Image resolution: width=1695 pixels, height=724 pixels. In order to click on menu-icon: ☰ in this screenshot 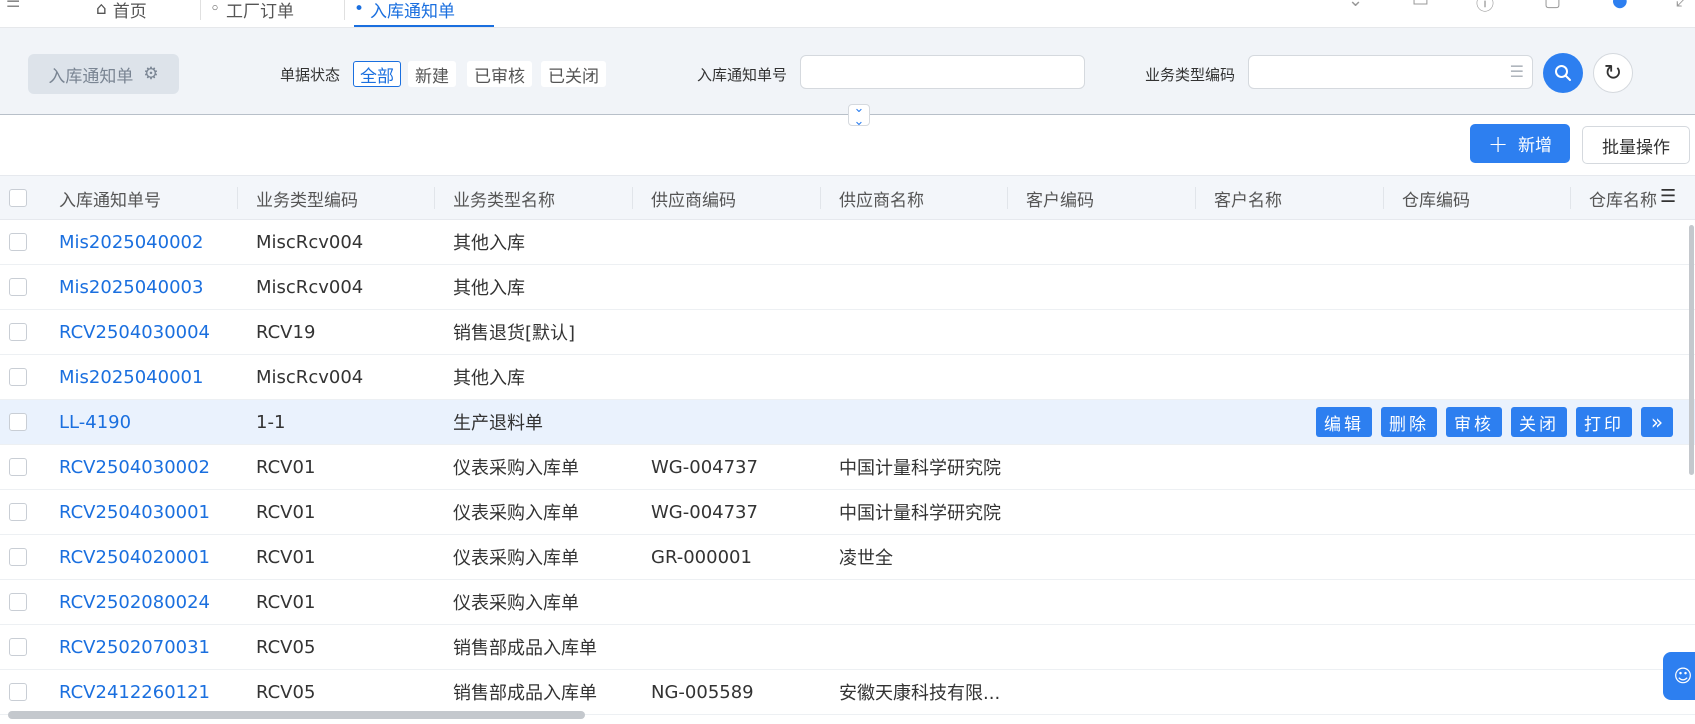, I will do `click(13, 5)`.